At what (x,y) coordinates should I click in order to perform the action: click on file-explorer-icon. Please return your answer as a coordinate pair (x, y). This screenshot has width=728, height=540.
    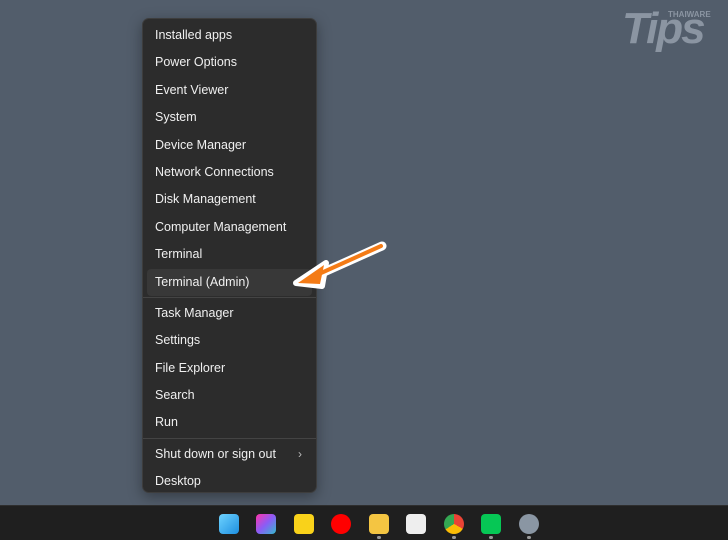
    Looking at the image, I should click on (379, 524).